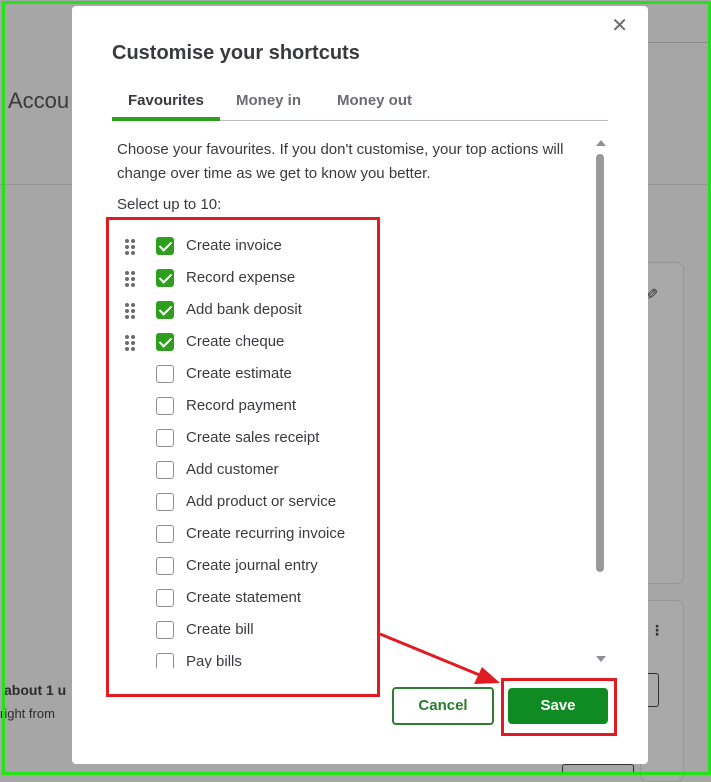  Describe the element at coordinates (443, 706) in the screenshot. I see `cancel-button: Cancel` at that location.